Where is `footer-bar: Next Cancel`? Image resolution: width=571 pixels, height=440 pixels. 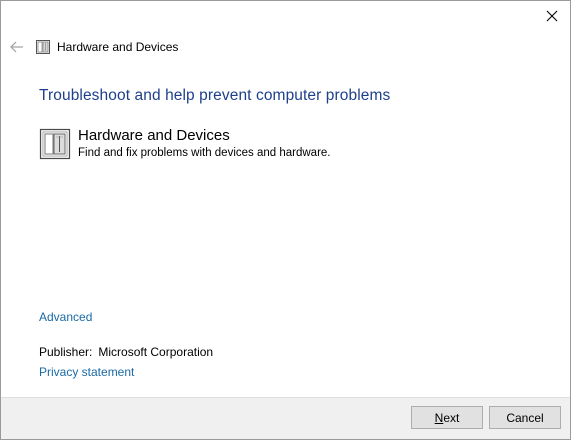 footer-bar: Next Cancel is located at coordinates (285, 418).